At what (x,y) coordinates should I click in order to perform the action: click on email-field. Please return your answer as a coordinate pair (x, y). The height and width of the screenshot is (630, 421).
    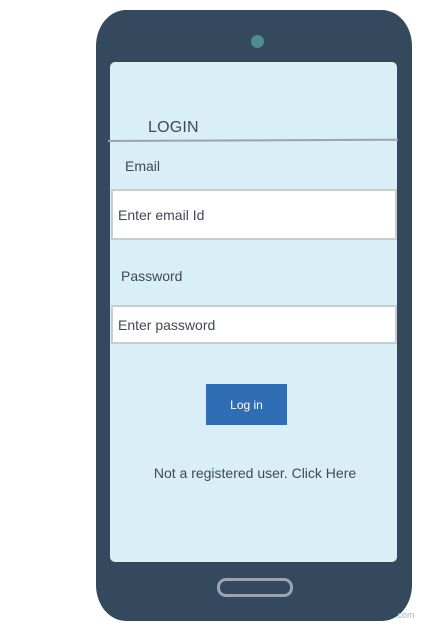
    Looking at the image, I should click on (254, 214).